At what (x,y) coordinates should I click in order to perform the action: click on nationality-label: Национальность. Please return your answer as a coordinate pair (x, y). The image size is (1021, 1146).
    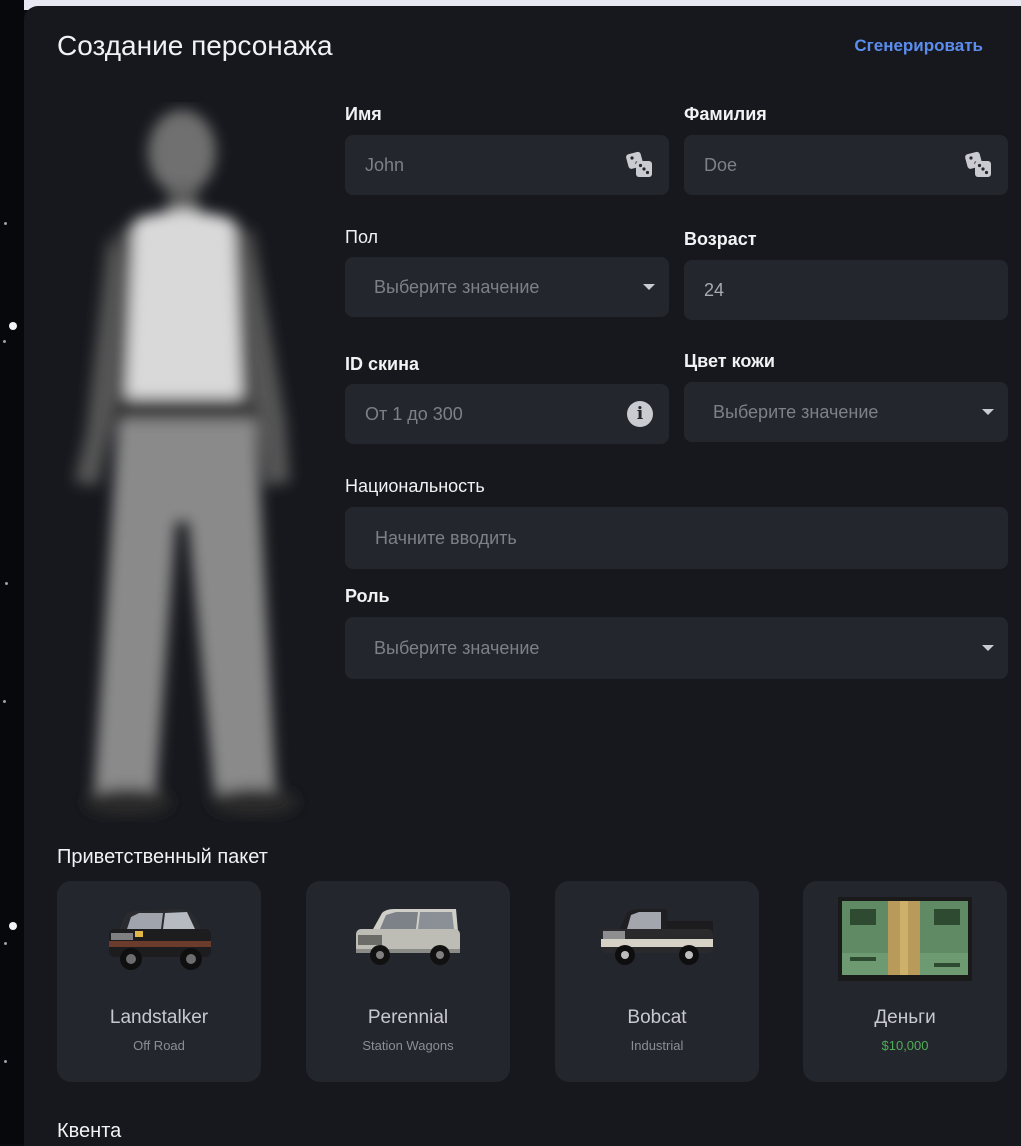
    Looking at the image, I should click on (415, 486).